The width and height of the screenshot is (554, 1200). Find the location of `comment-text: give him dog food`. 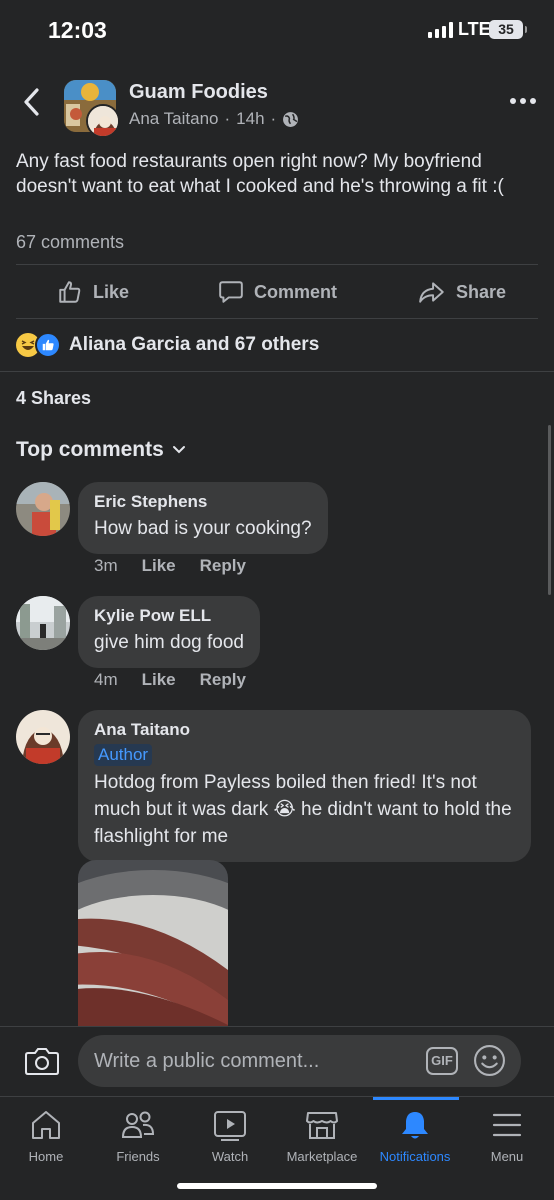

comment-text: give him dog food is located at coordinates (169, 642).